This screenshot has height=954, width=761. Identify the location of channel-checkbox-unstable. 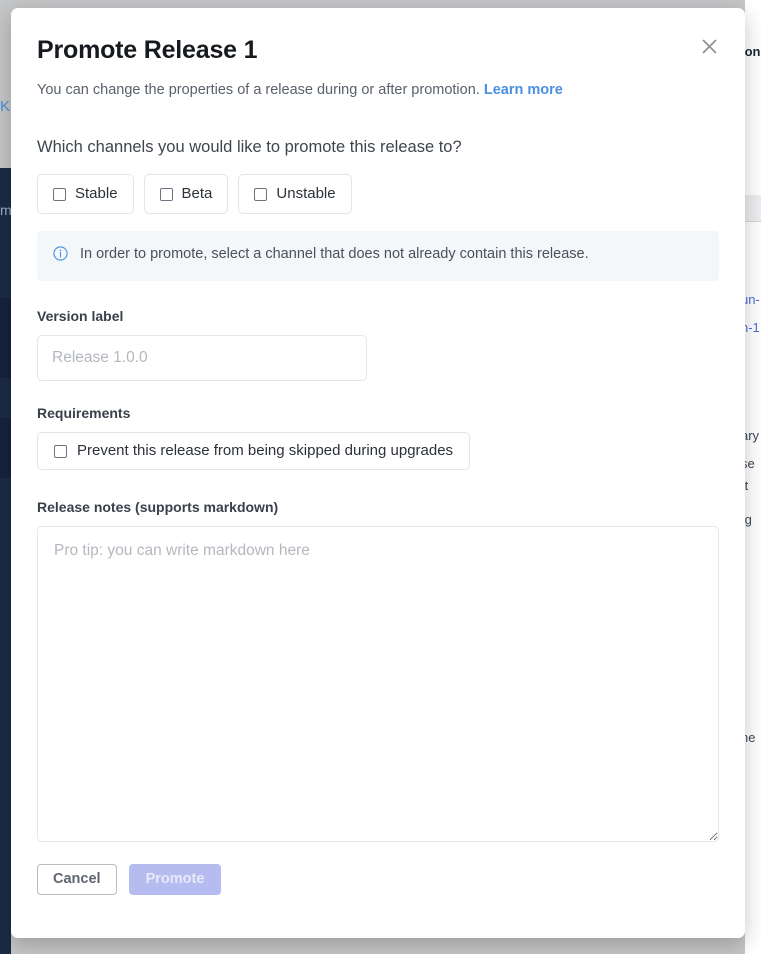
(261, 194).